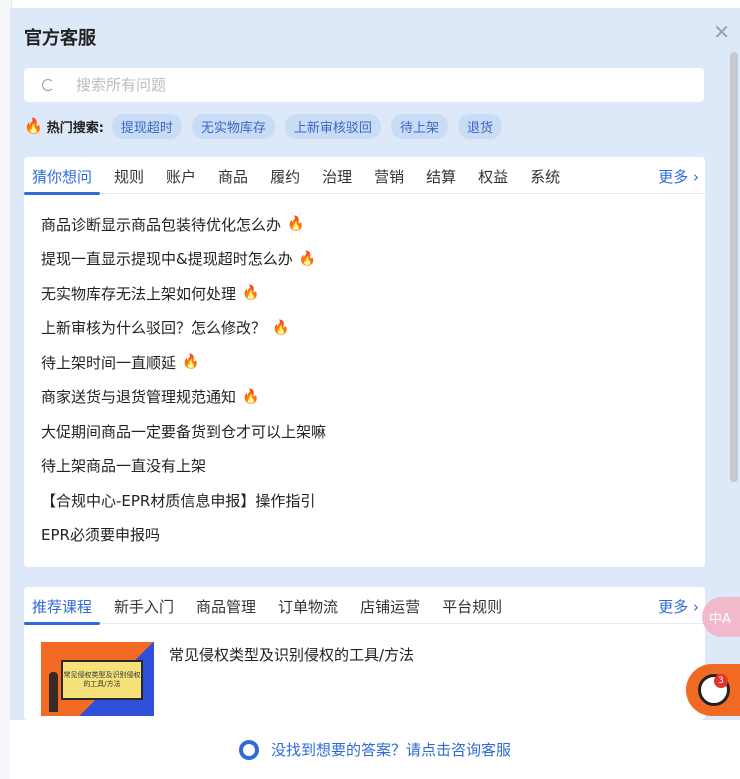 The height and width of the screenshot is (779, 740). What do you see at coordinates (373, 328) in the screenshot?
I see `faq-item: 上新审核为什么驳回？怎么修改？ 🔥` at bounding box center [373, 328].